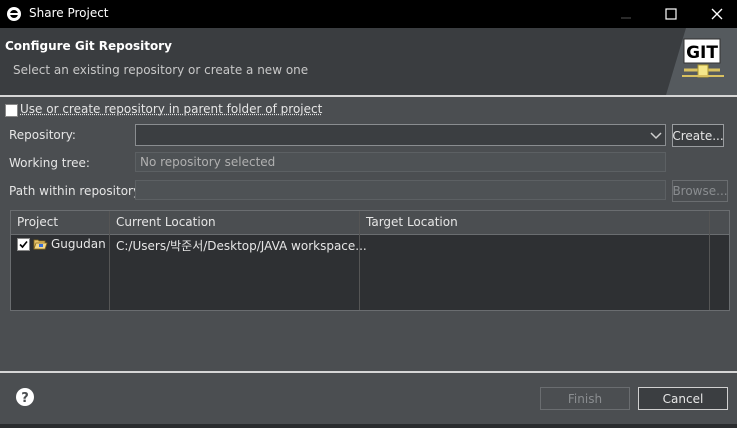  I want to click on maximize-button, so click(671, 14).